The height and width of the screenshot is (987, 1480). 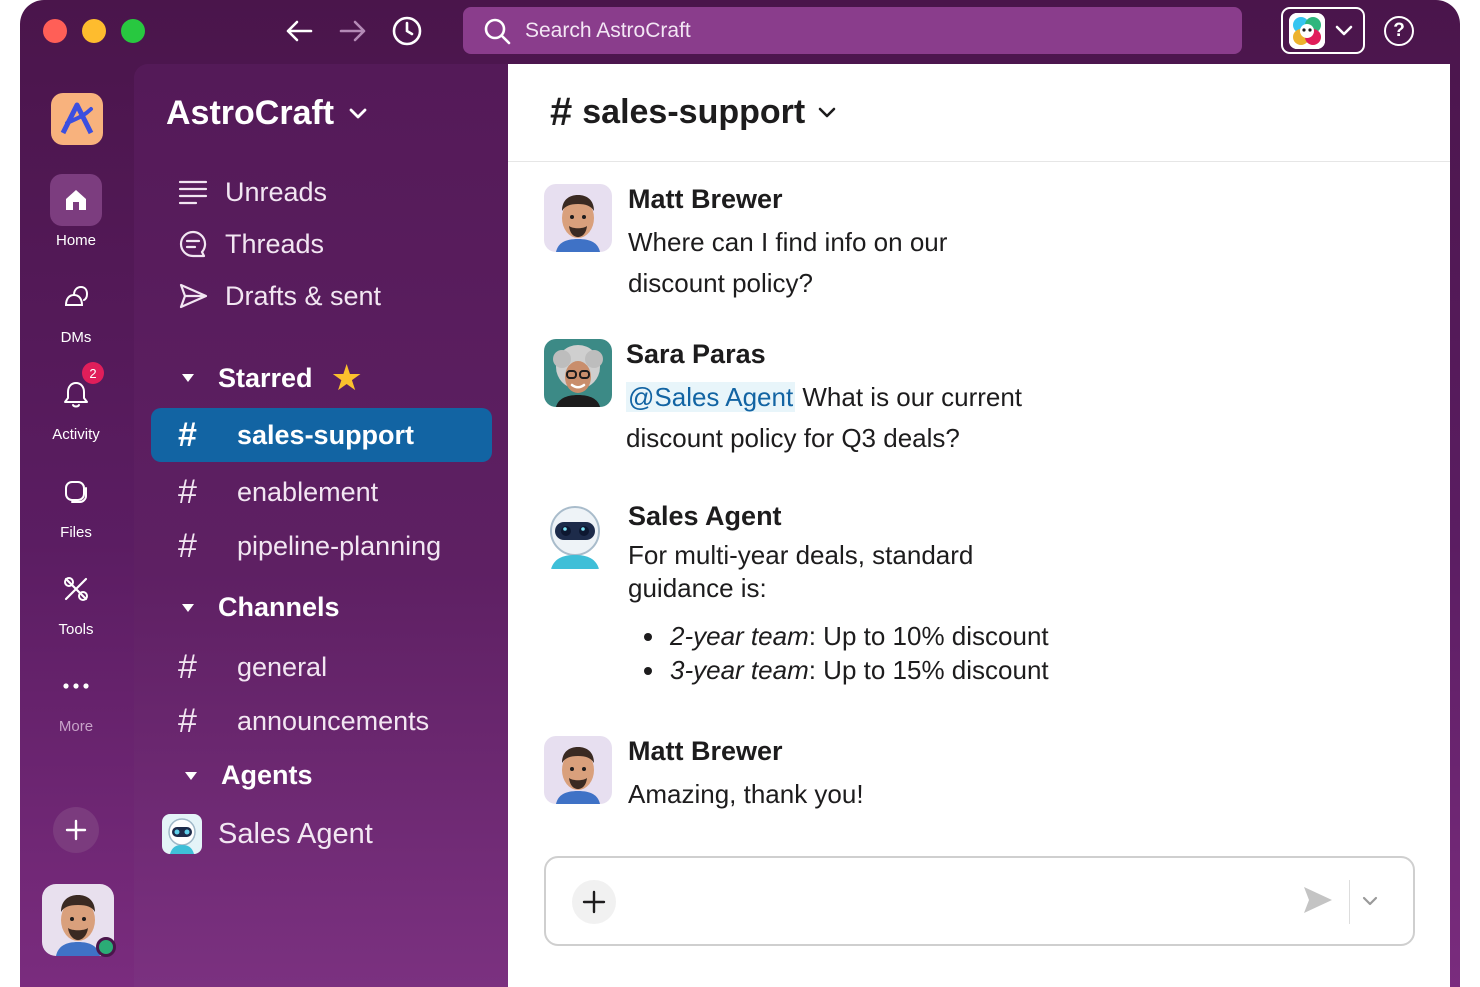 I want to click on channel-announcements: # announcements, so click(x=321, y=721).